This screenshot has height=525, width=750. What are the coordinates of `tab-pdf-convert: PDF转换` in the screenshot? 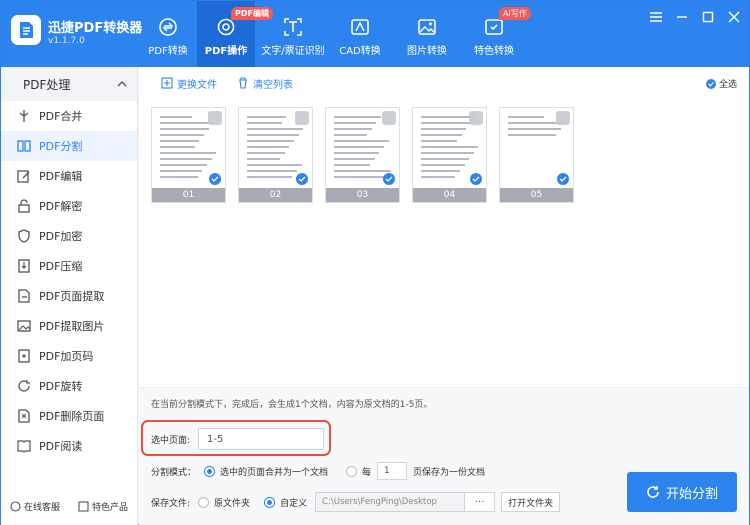 It's located at (168, 34).